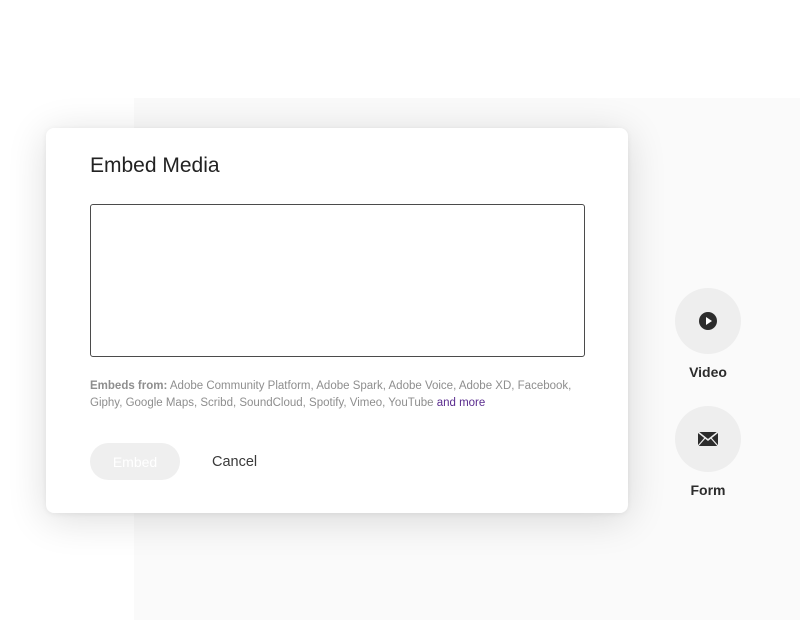 This screenshot has height=620, width=800. I want to click on tile-video-label: Video, so click(708, 372).